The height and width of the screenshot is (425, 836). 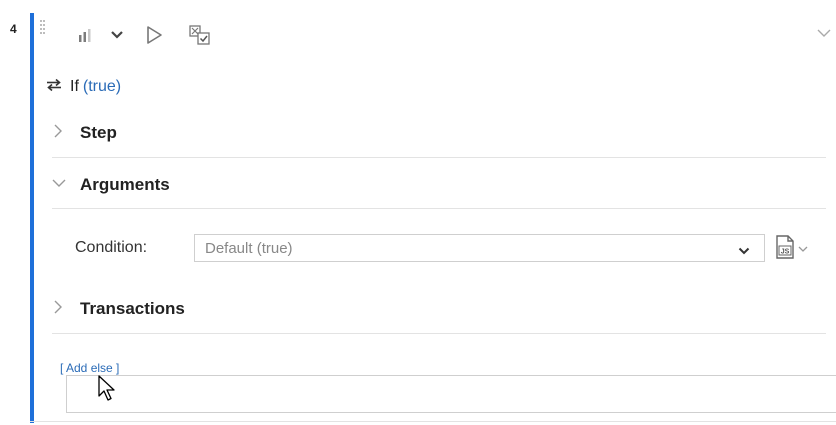 I want to click on collapse-step-chevron-icon, so click(x=824, y=35).